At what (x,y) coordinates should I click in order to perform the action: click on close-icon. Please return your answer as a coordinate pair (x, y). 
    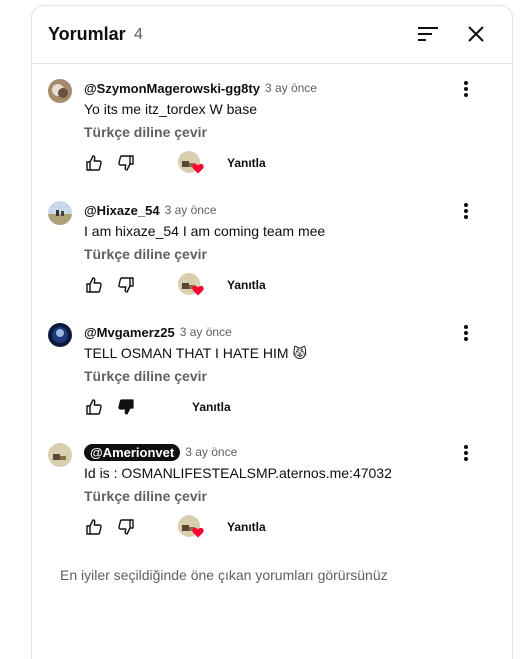
    Looking at the image, I should click on (476, 34).